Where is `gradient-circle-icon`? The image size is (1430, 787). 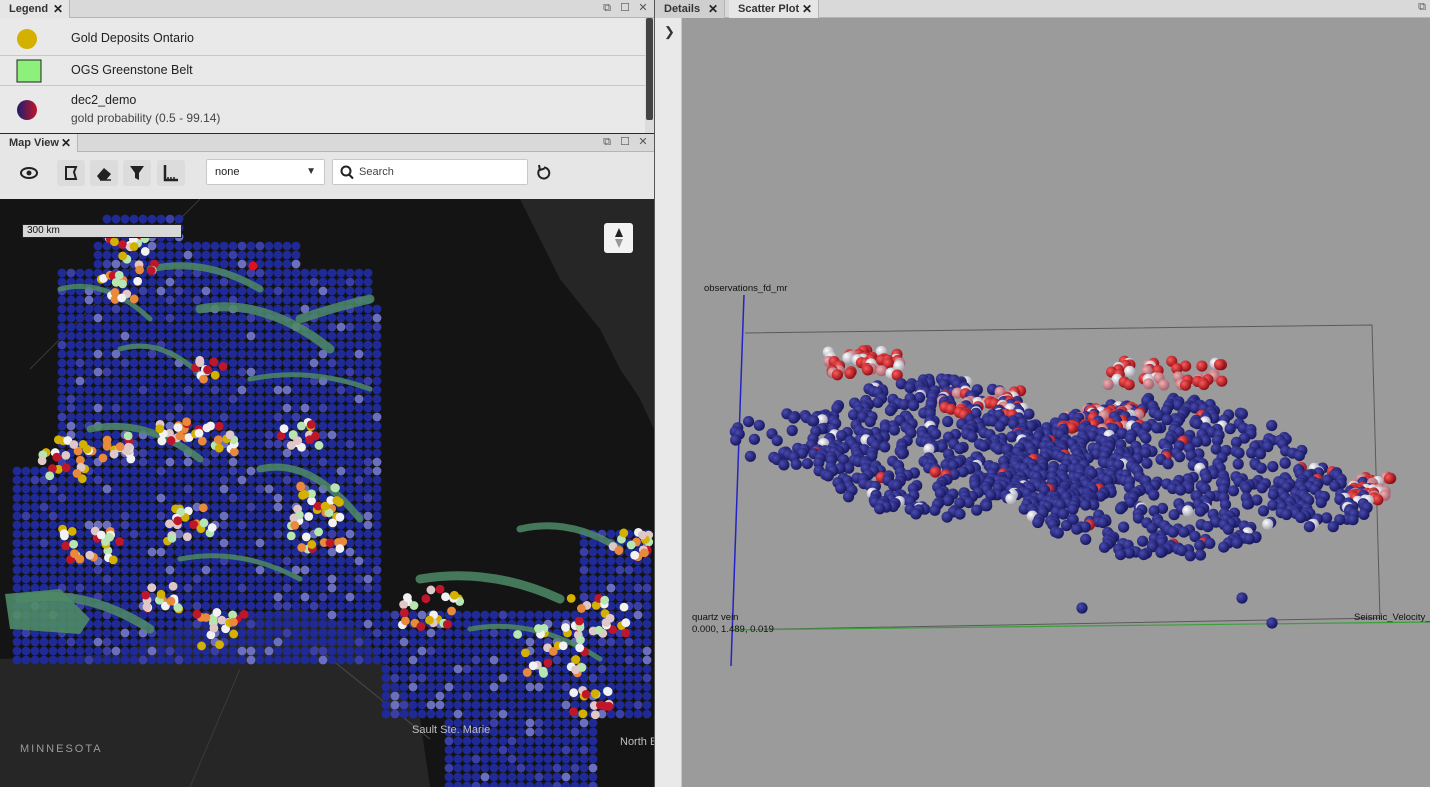
gradient-circle-icon is located at coordinates (27, 110).